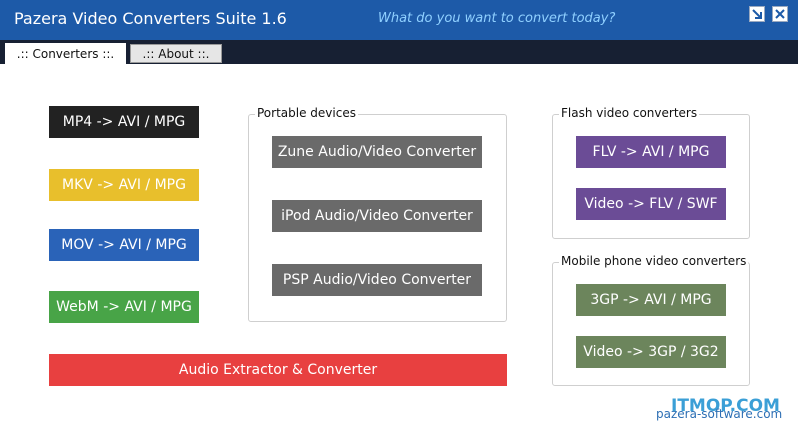 The width and height of the screenshot is (798, 433). Describe the element at coordinates (651, 300) in the screenshot. I see `3gp-converter-button: 3GP -> AVI / MPG` at that location.